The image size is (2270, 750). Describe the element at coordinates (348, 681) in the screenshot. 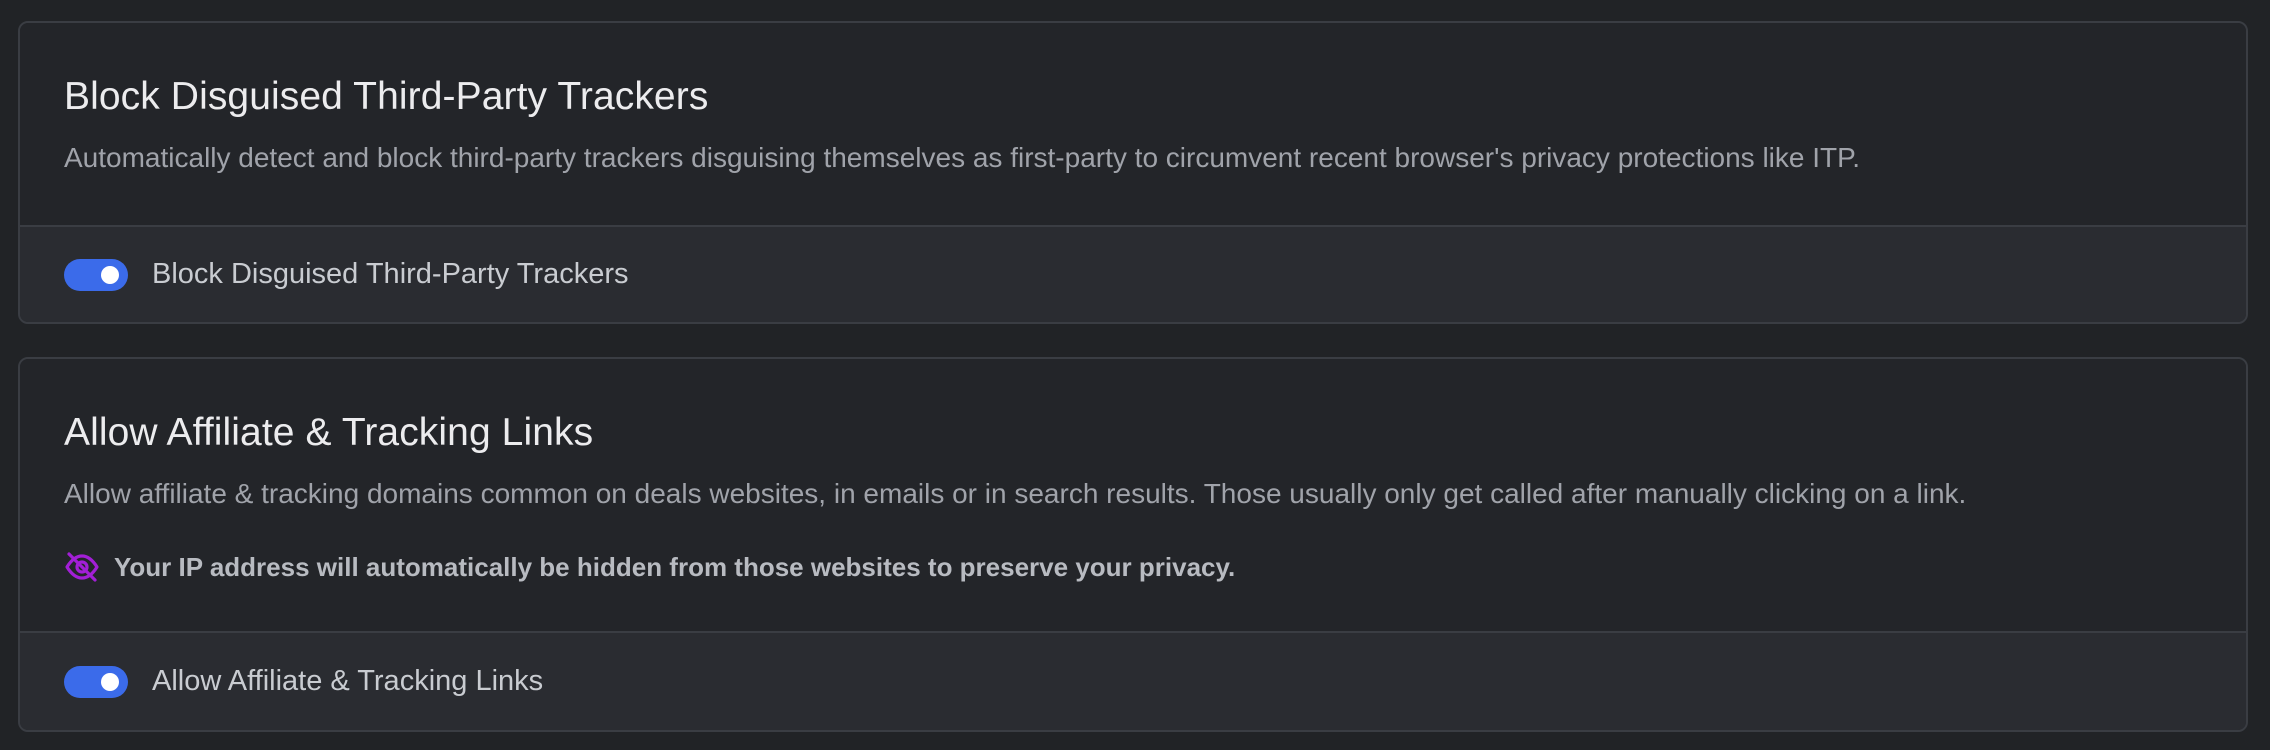

I see `toggle-label: Allow Affiliate & Tracking Links` at that location.